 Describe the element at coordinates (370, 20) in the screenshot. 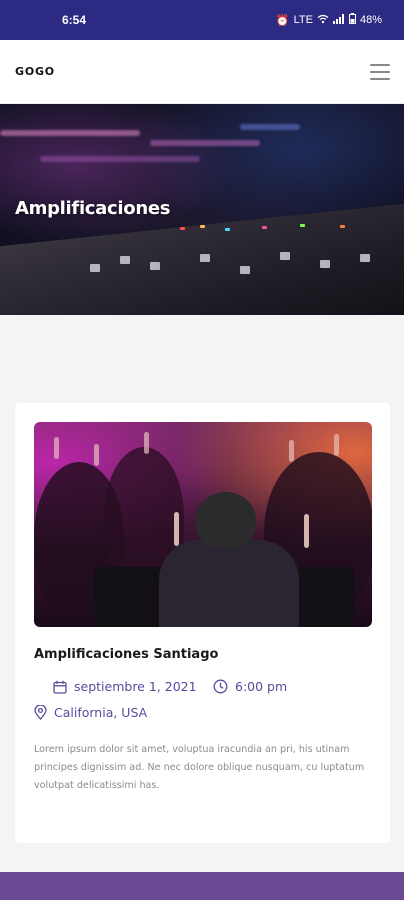

I see `battery-percent: 48%` at that location.